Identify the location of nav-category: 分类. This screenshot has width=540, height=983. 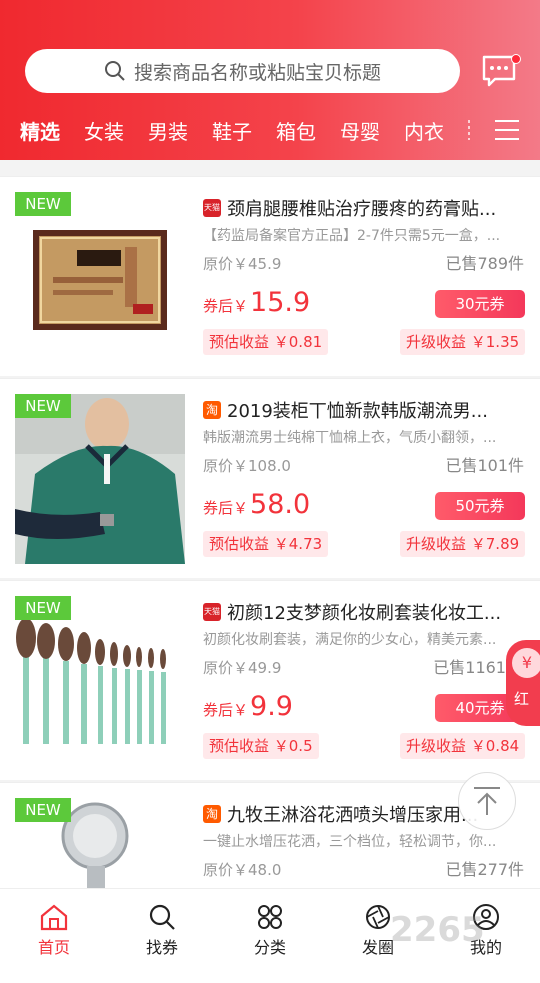
(270, 930).